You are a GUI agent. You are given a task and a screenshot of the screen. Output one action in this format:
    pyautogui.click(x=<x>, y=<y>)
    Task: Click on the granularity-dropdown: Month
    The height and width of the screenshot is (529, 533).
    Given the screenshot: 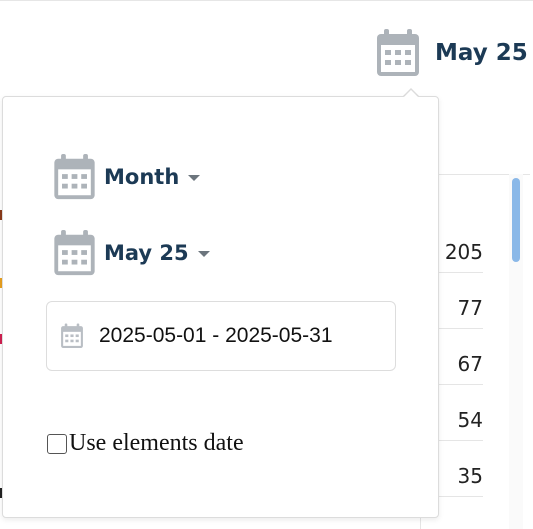 What is the action you would take?
    pyautogui.click(x=126, y=177)
    